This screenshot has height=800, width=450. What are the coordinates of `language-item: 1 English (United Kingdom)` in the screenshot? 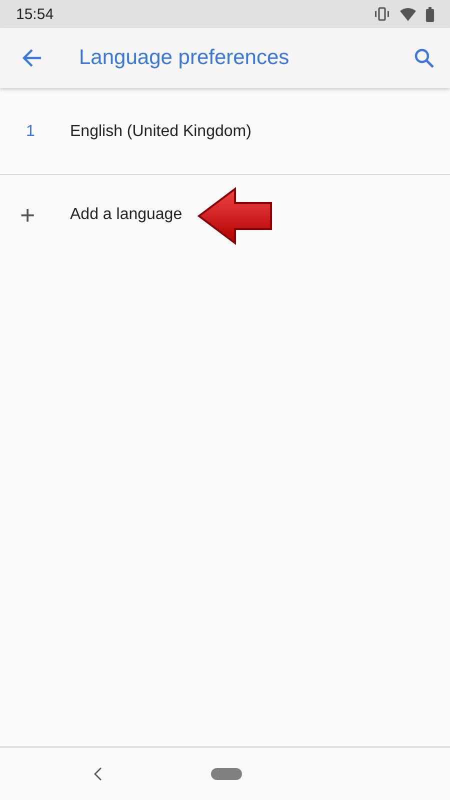 It's located at (225, 132).